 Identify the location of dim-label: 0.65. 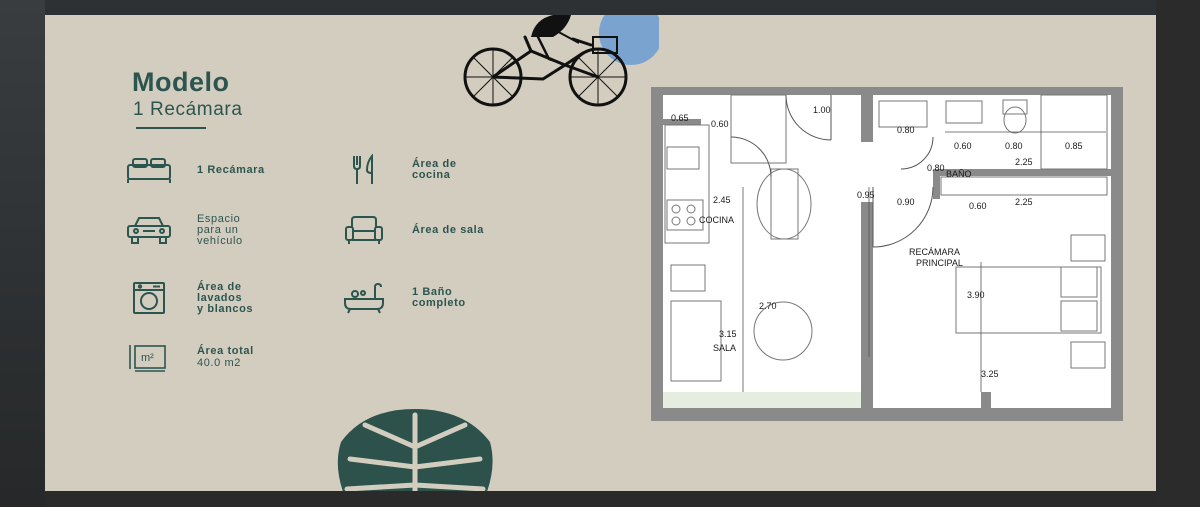
(680, 118).